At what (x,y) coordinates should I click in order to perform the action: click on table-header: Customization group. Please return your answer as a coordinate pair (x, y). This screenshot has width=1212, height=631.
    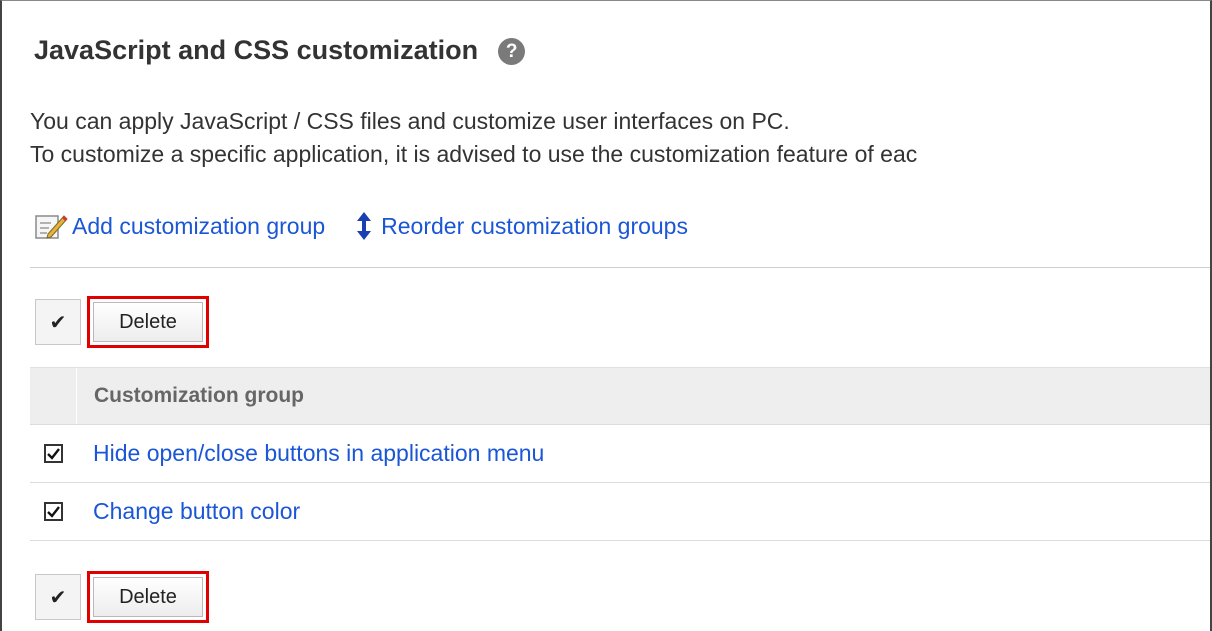
    Looking at the image, I should click on (620, 396).